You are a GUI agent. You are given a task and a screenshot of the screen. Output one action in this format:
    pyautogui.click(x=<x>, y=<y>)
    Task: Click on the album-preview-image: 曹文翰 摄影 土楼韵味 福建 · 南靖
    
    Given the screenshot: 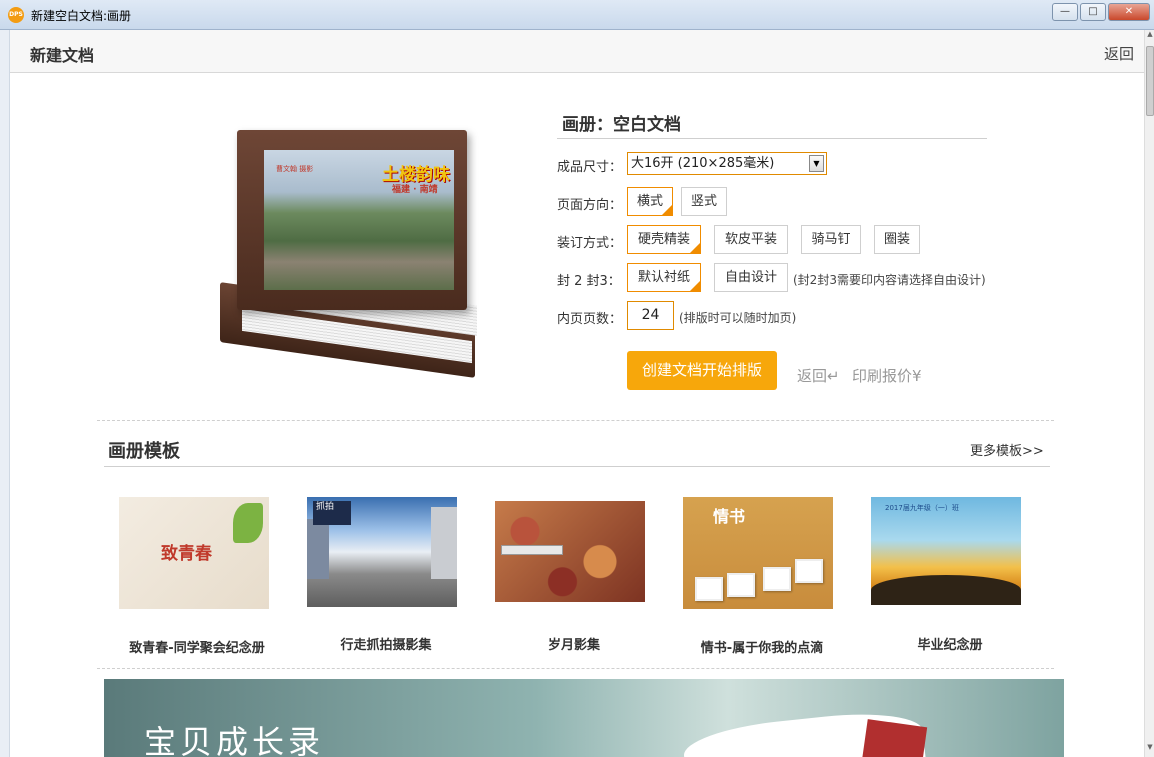 What is the action you would take?
    pyautogui.click(x=347, y=250)
    